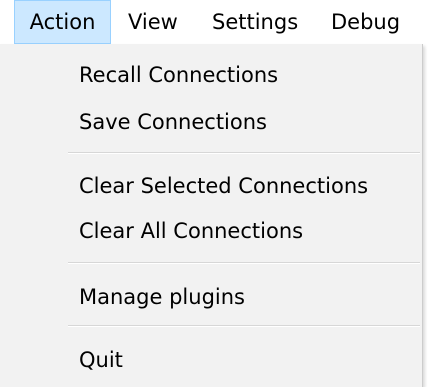  I want to click on menu-item-recall-connections: Recall Connections, so click(211, 75).